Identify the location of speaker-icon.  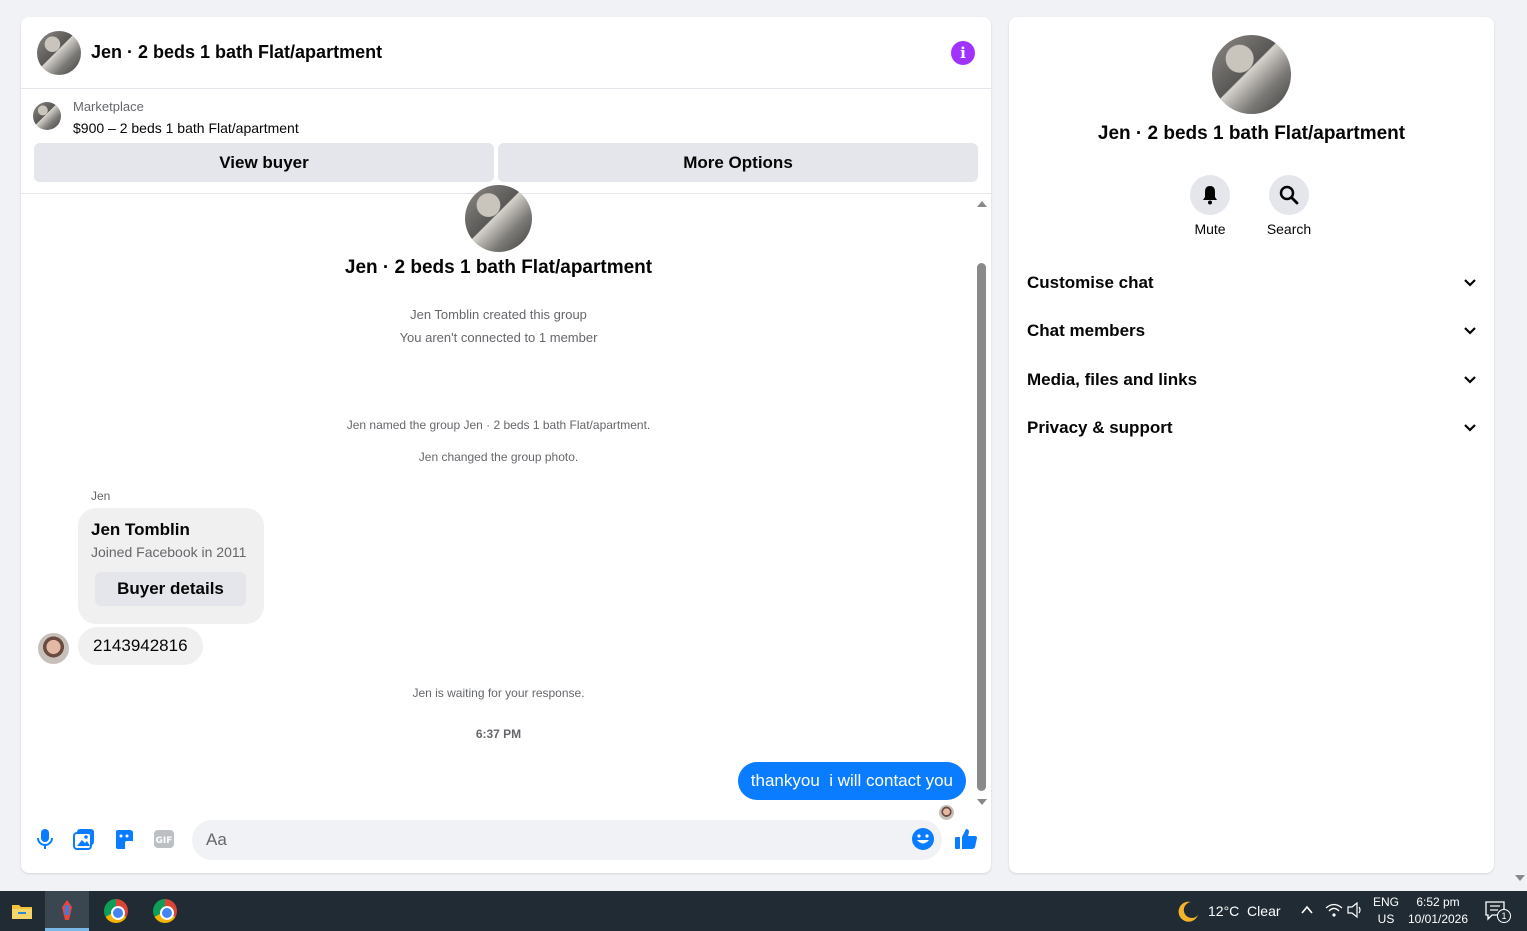
(1356, 912).